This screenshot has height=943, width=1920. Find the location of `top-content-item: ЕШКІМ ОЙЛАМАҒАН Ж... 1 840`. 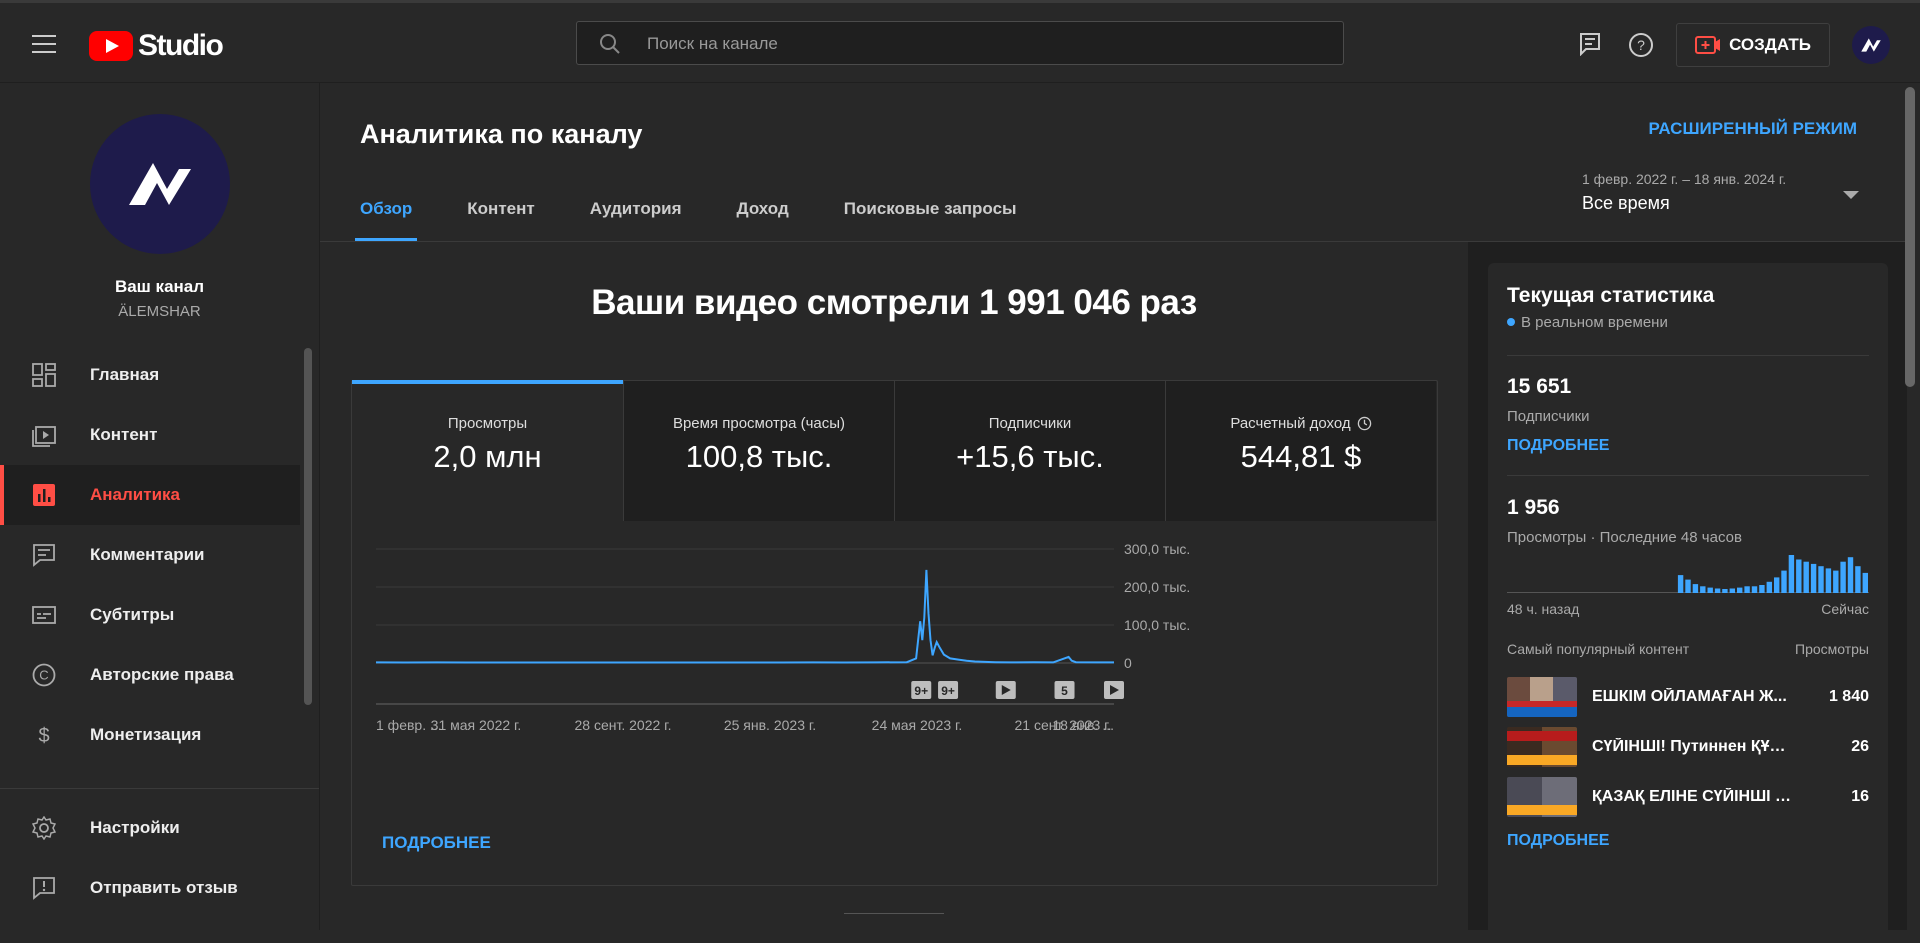

top-content-item: ЕШКІМ ОЙЛАМАҒАН Ж... 1 840 is located at coordinates (1688, 697).